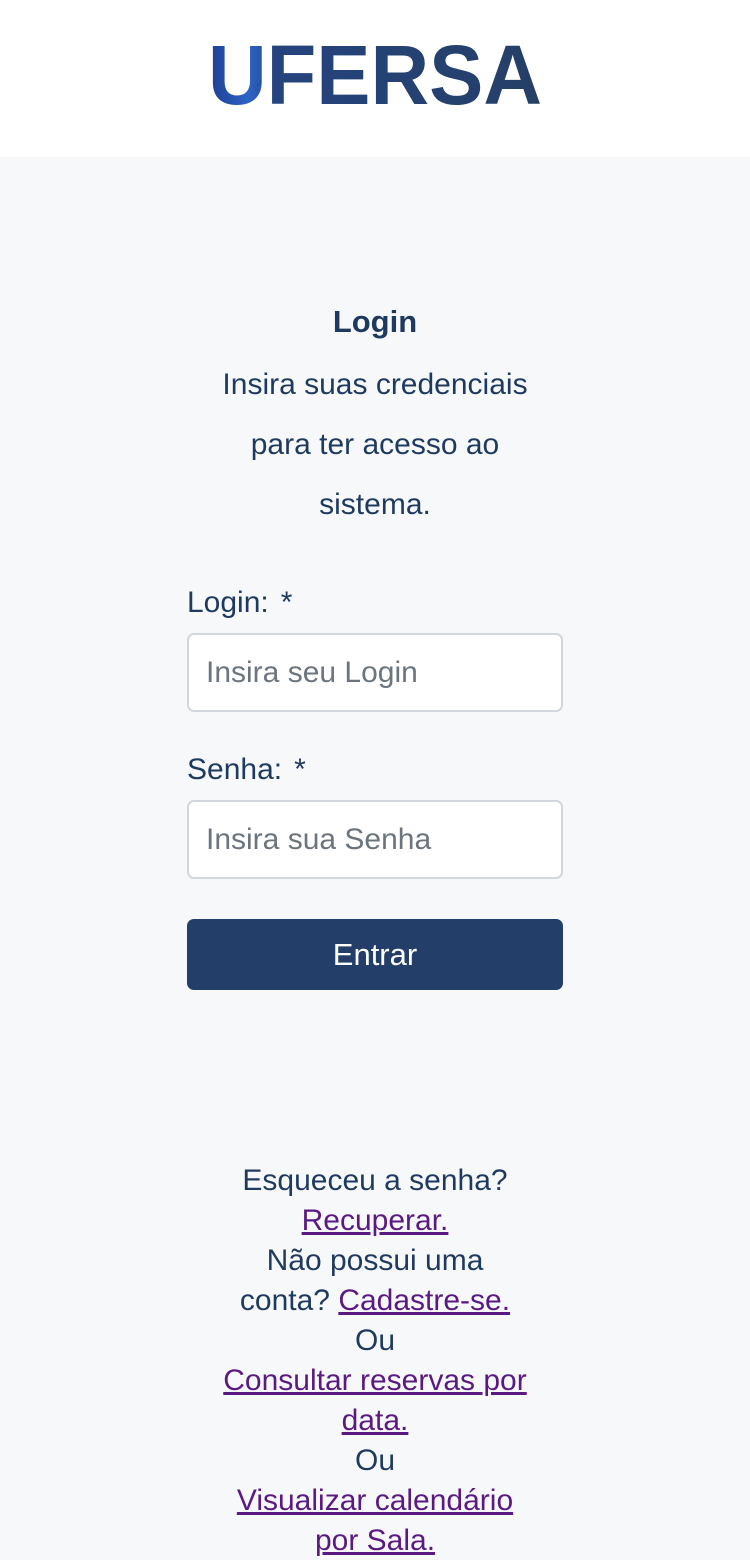 The image size is (750, 1560). Describe the element at coordinates (228, 602) in the screenshot. I see `login-label-text: Login:` at that location.